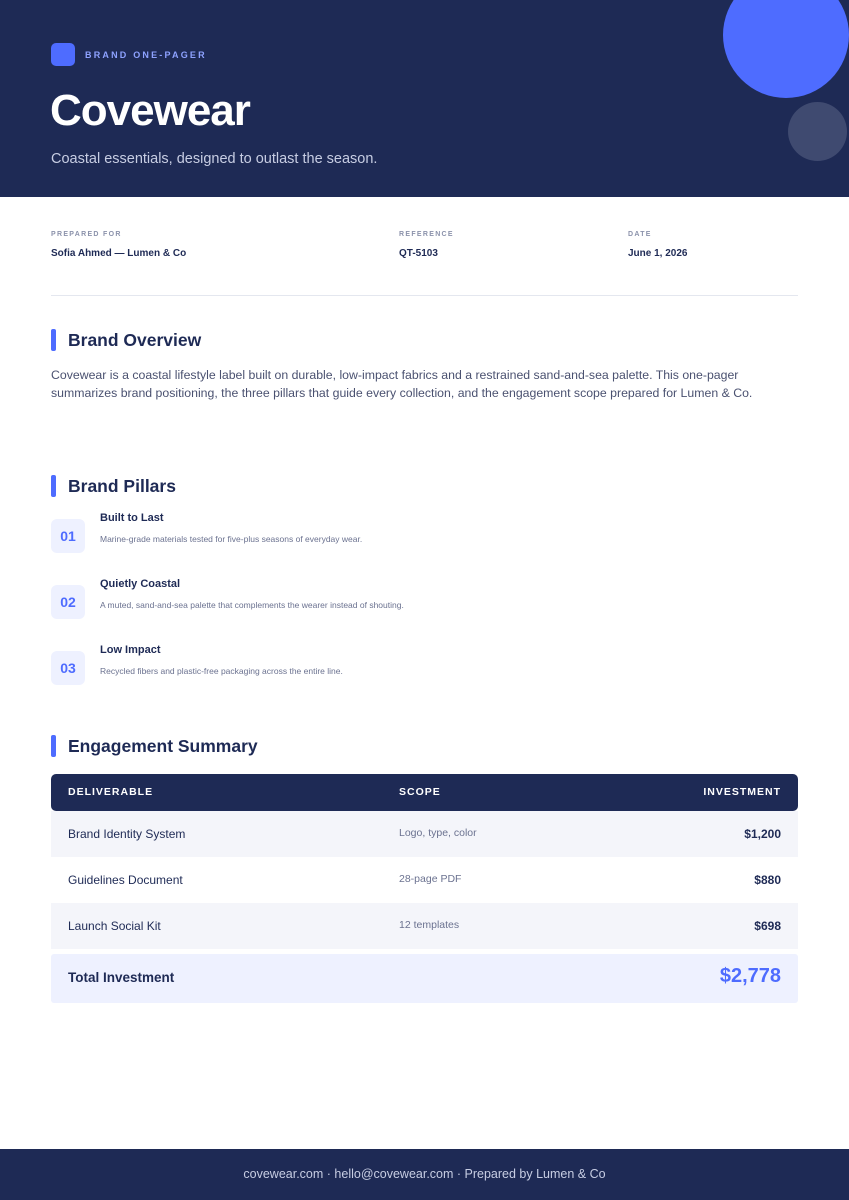 The height and width of the screenshot is (1200, 849). I want to click on total-label: Total Investment, so click(121, 977).